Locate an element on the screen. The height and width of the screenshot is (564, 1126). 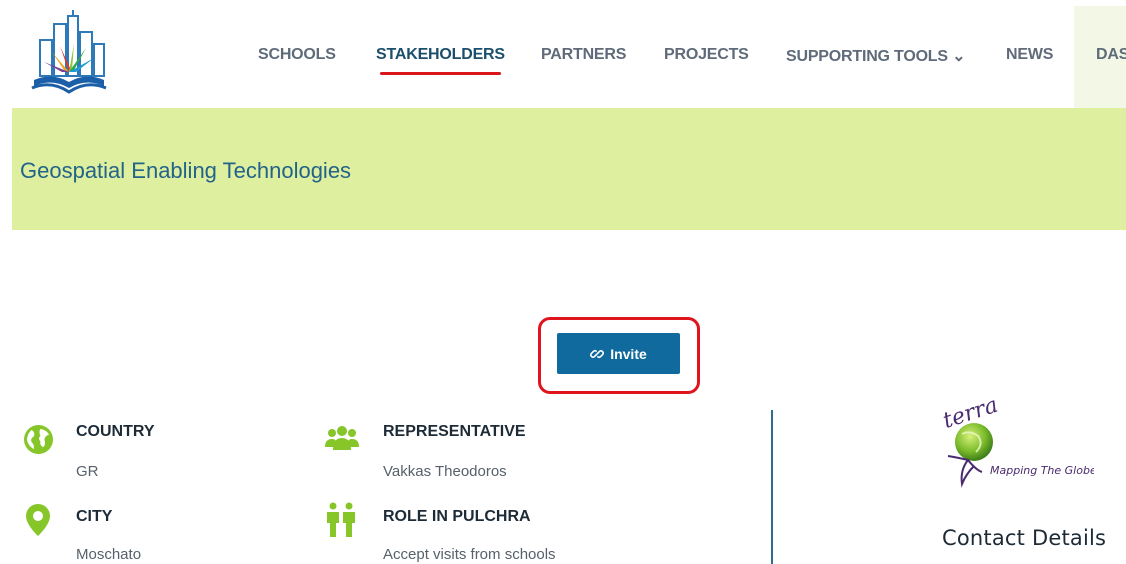
detail-label: ROLE IN PULCHRA is located at coordinates (457, 516).